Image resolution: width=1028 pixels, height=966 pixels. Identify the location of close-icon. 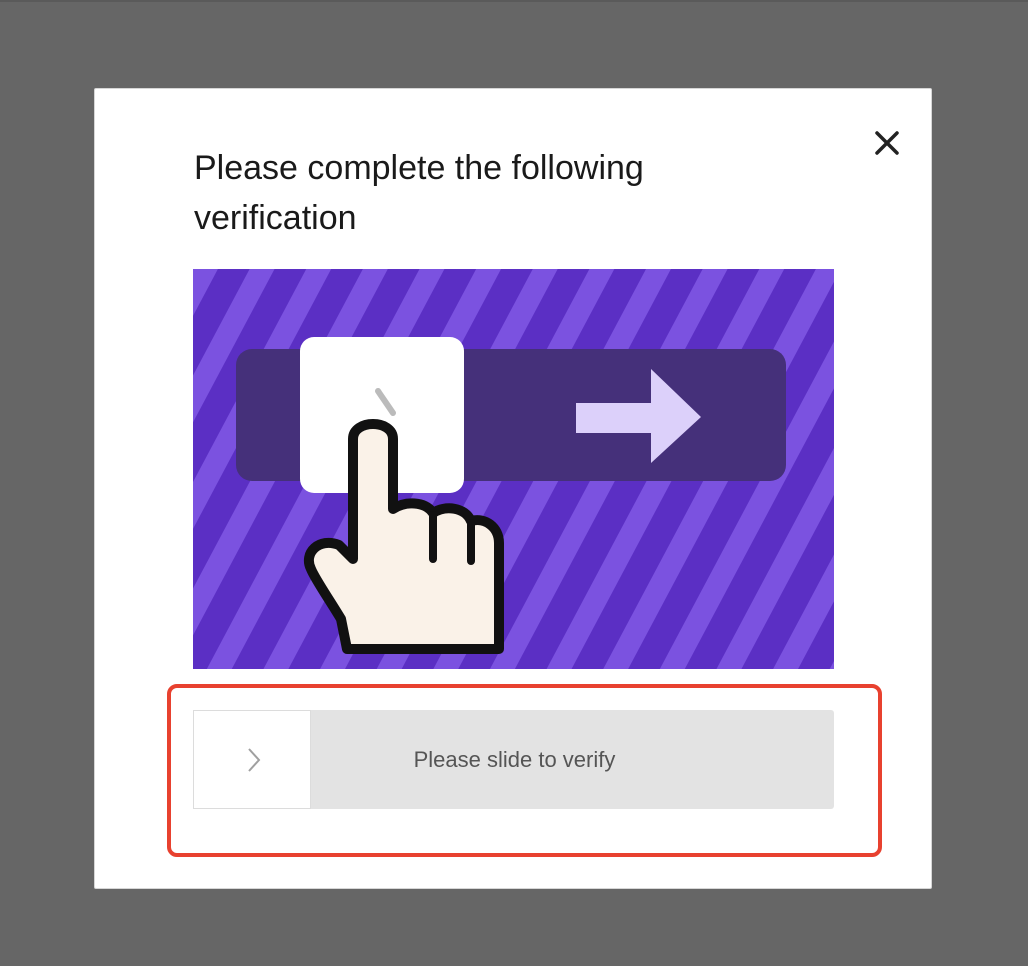
(887, 143).